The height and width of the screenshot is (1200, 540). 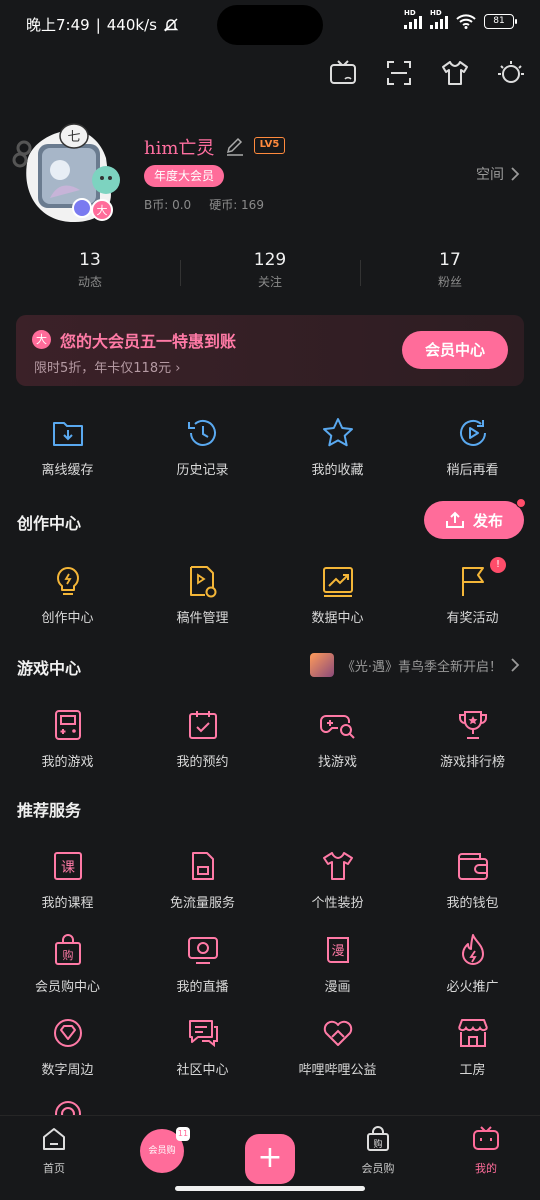 I want to click on quick-offline-cache: 离线缓存, so click(x=67, y=446).